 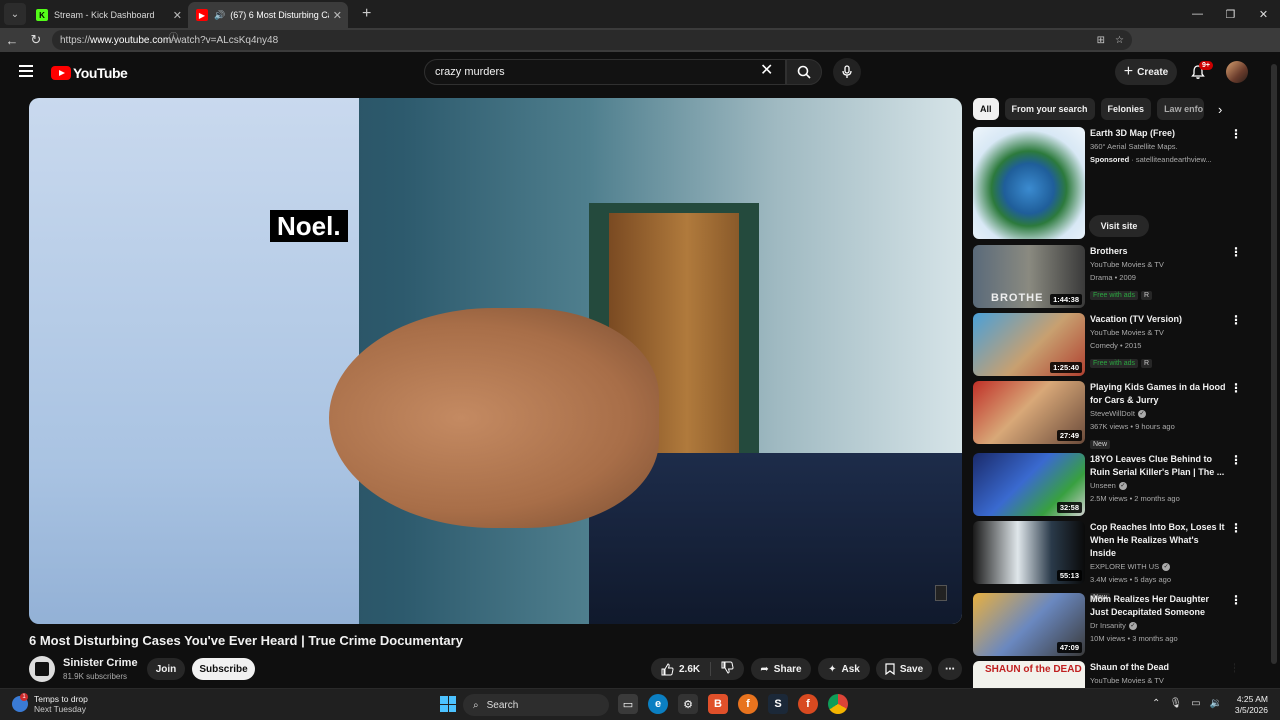 What do you see at coordinates (605, 72) in the screenshot?
I see `search-input: crazy murders` at bounding box center [605, 72].